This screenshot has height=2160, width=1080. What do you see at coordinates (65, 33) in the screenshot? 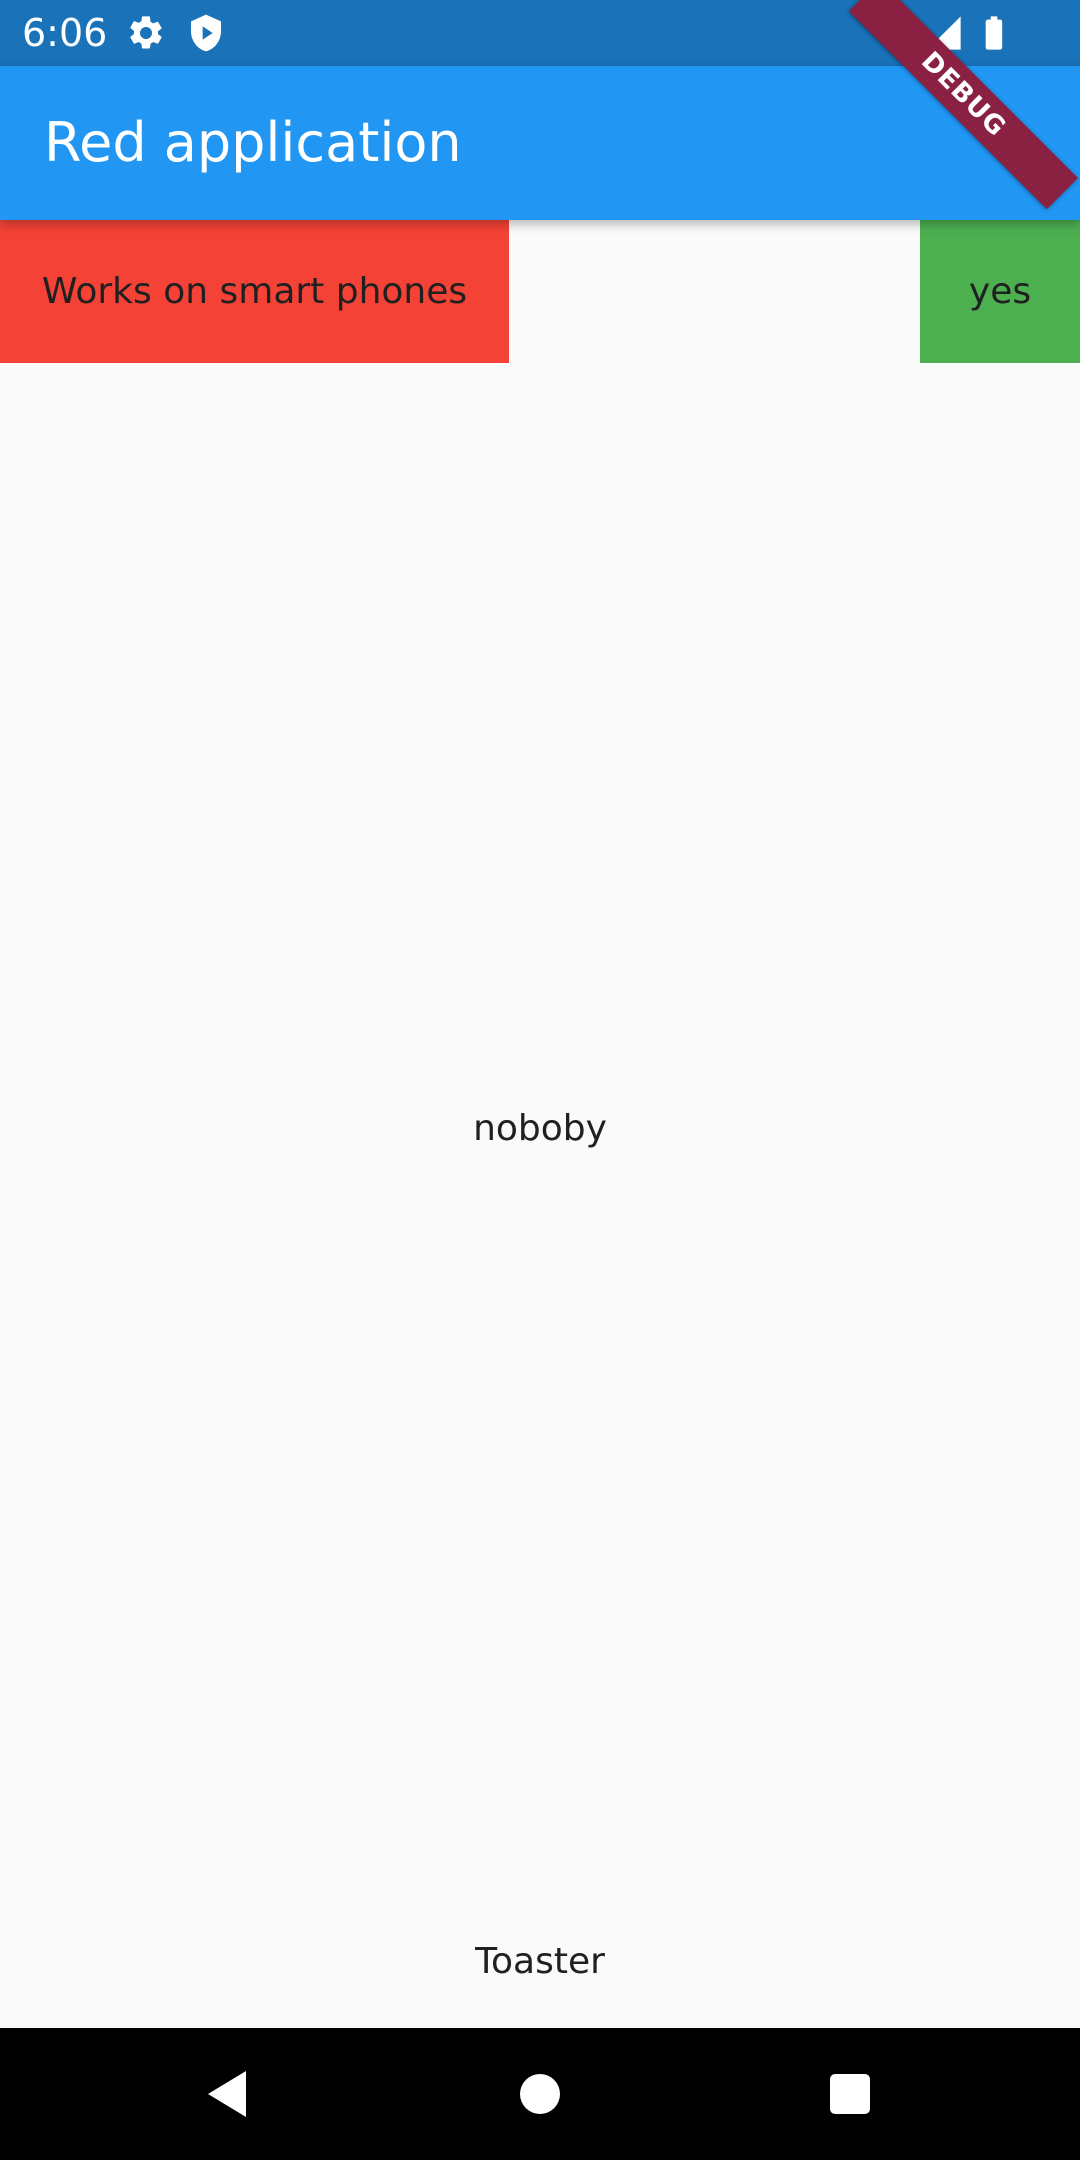
I see `status-time: 6:06` at bounding box center [65, 33].